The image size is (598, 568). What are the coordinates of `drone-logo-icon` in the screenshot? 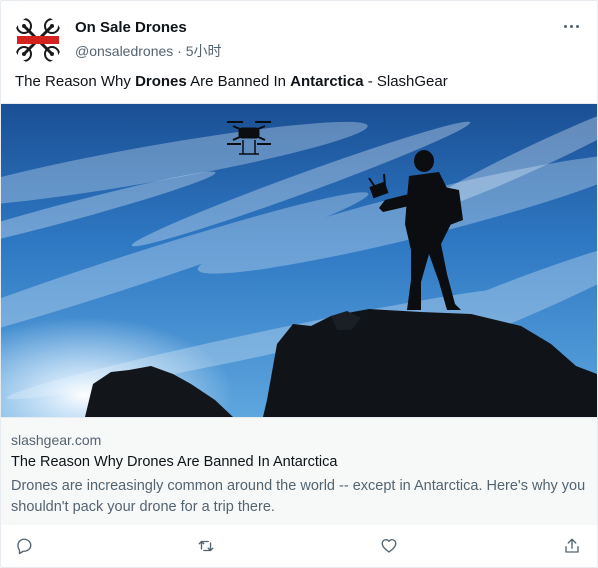 It's located at (38, 40).